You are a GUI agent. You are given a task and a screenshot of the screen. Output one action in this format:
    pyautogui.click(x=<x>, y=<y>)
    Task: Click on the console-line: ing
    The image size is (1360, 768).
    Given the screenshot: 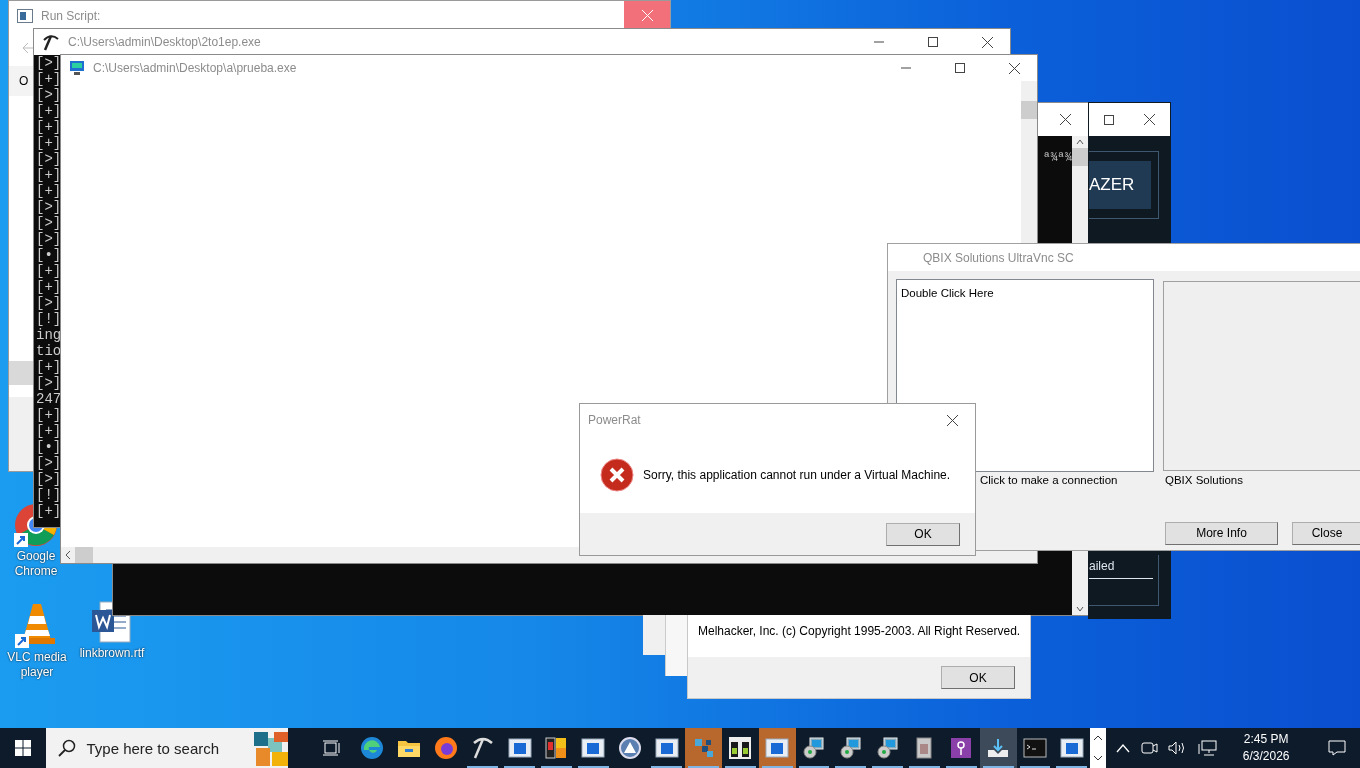 What is the action you would take?
    pyautogui.click(x=49, y=335)
    